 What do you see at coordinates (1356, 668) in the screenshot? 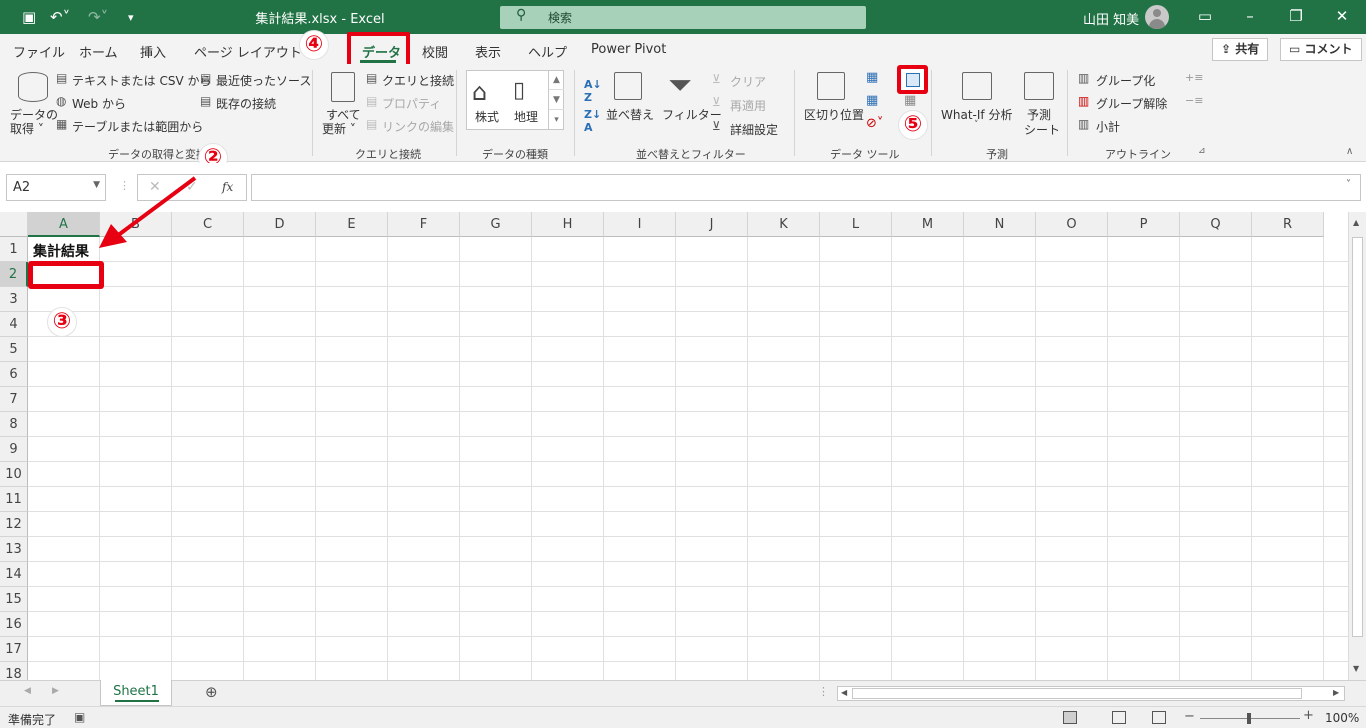
I see `scroll-down-icon: ▼` at bounding box center [1356, 668].